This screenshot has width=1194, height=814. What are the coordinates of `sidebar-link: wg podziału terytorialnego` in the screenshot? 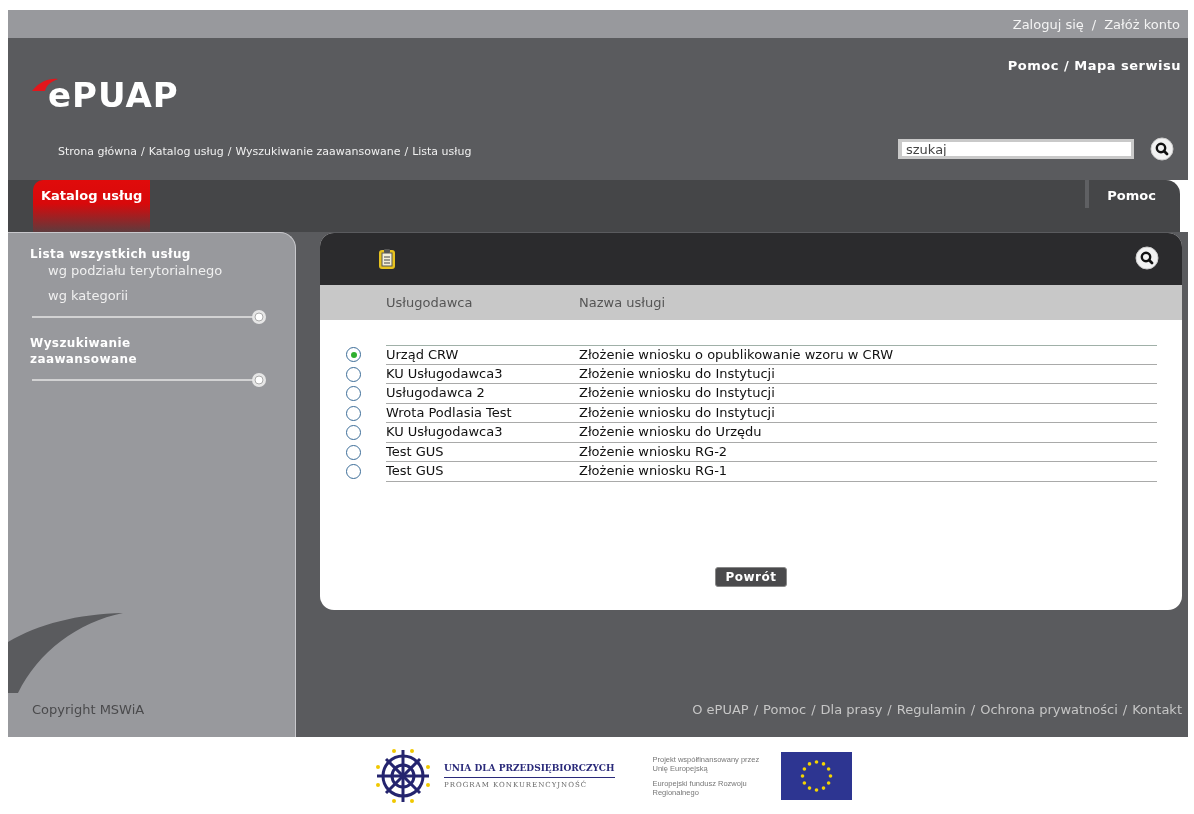 It's located at (171, 271).